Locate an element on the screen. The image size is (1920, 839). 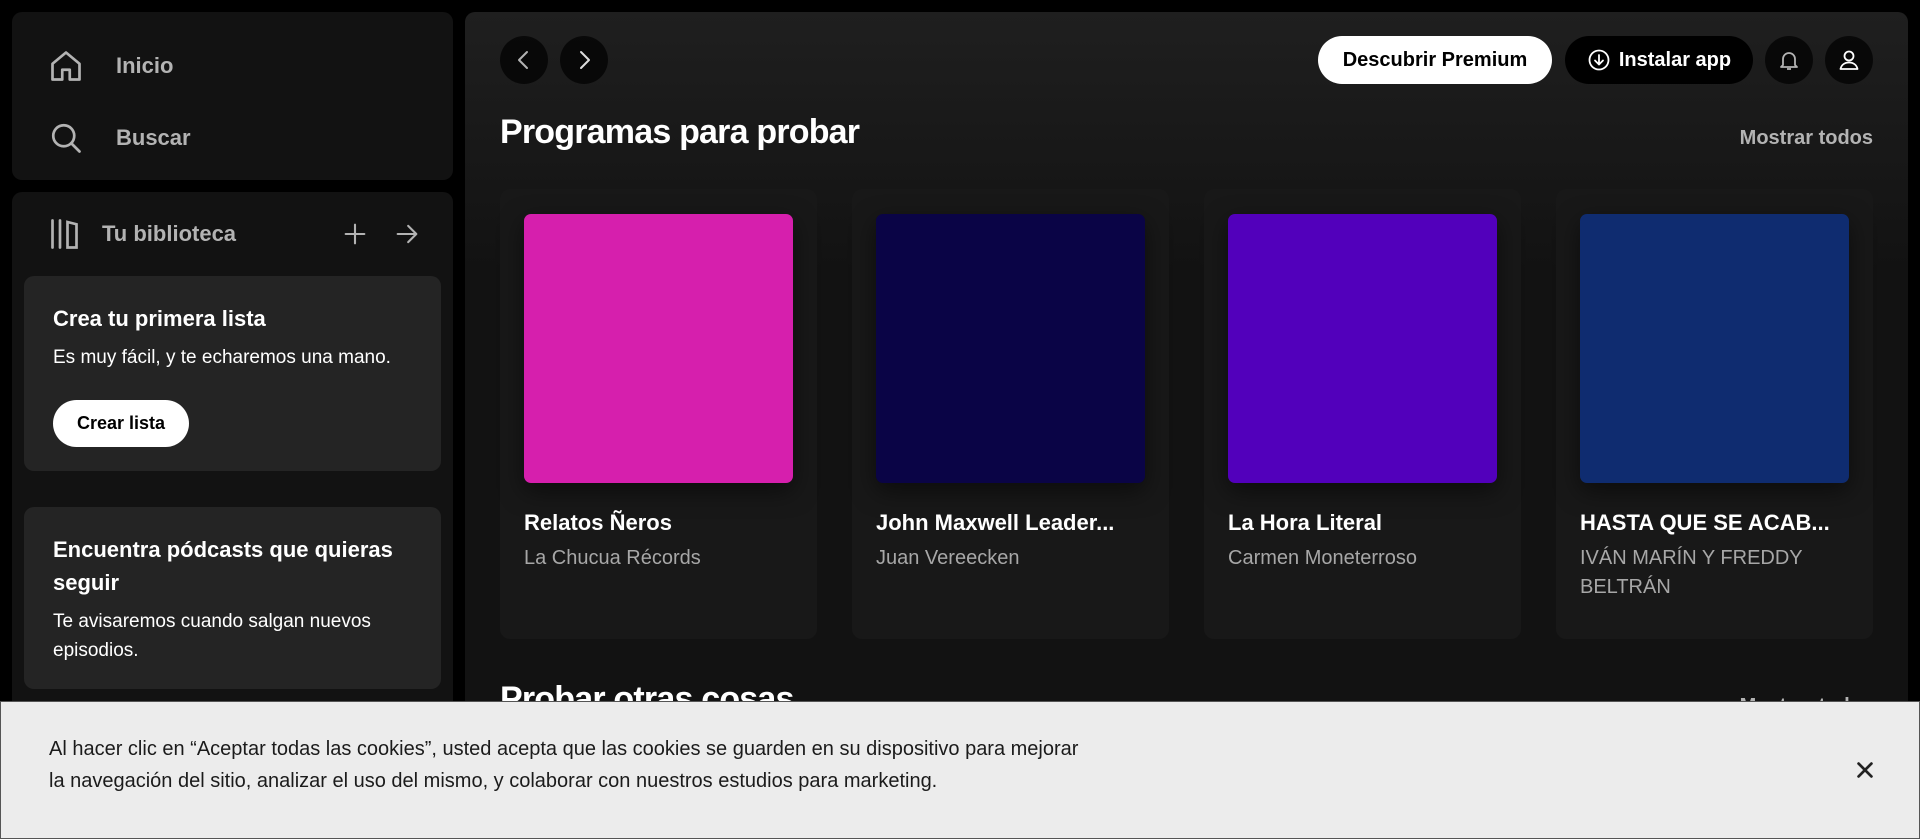
top-bar: Descubrir Premium Instalar app is located at coordinates (1186, 60).